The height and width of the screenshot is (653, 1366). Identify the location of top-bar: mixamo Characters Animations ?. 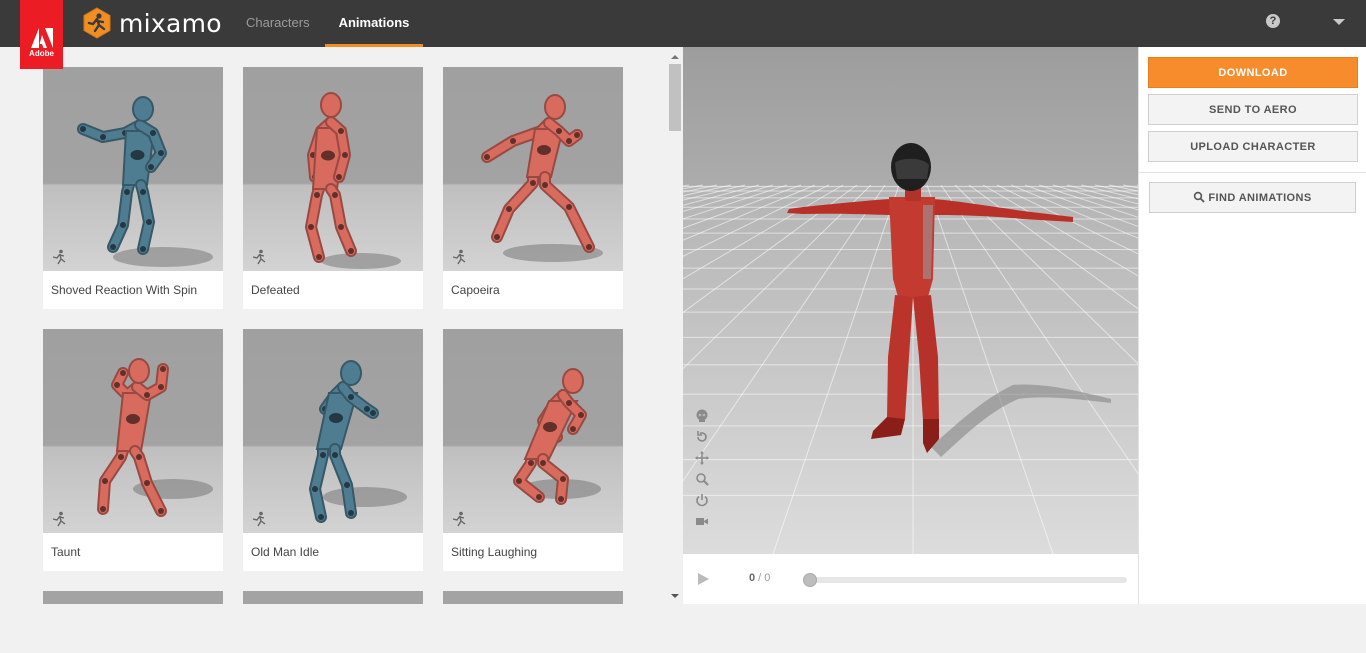
(683, 23).